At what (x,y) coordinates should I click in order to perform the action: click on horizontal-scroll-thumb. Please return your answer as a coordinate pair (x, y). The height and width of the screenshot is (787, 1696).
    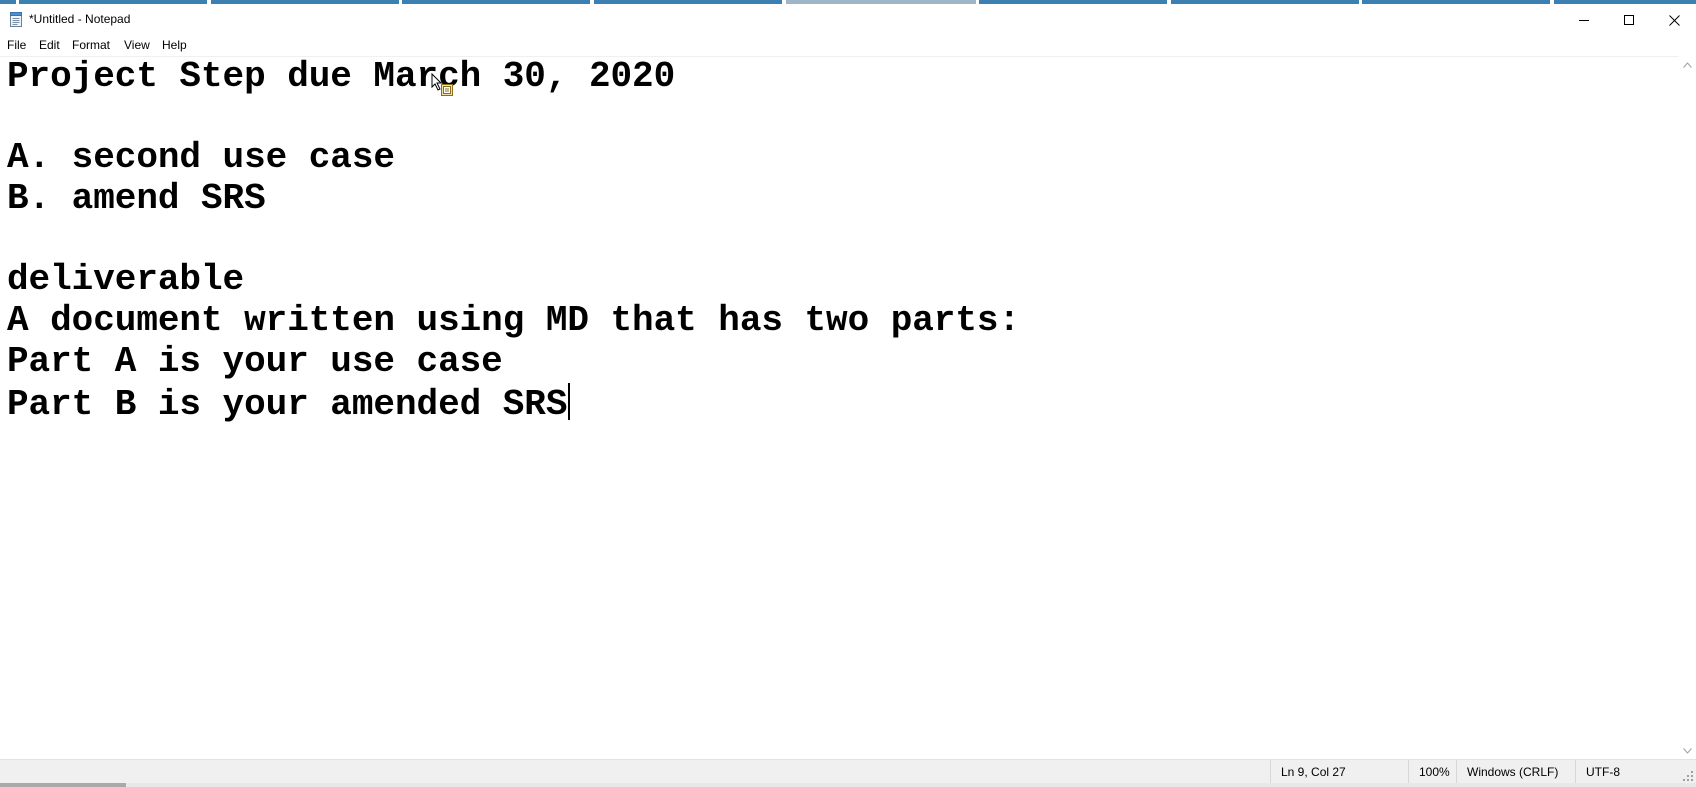
    Looking at the image, I should click on (63, 785).